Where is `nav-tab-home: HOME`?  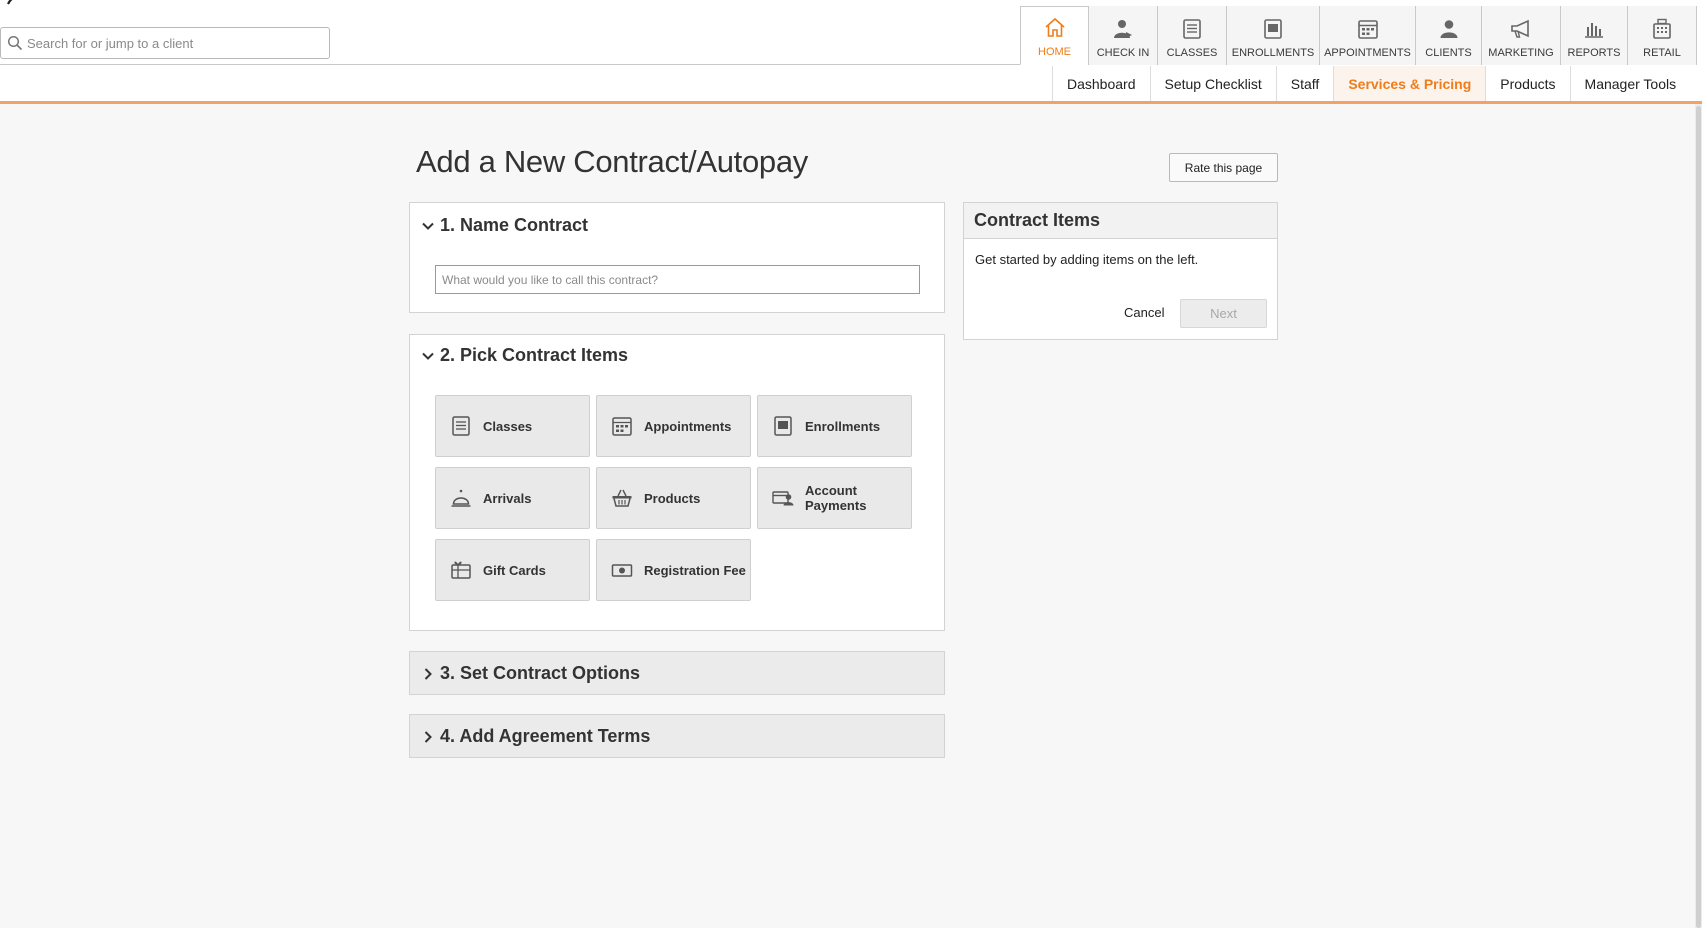 nav-tab-home: HOME is located at coordinates (1054, 35).